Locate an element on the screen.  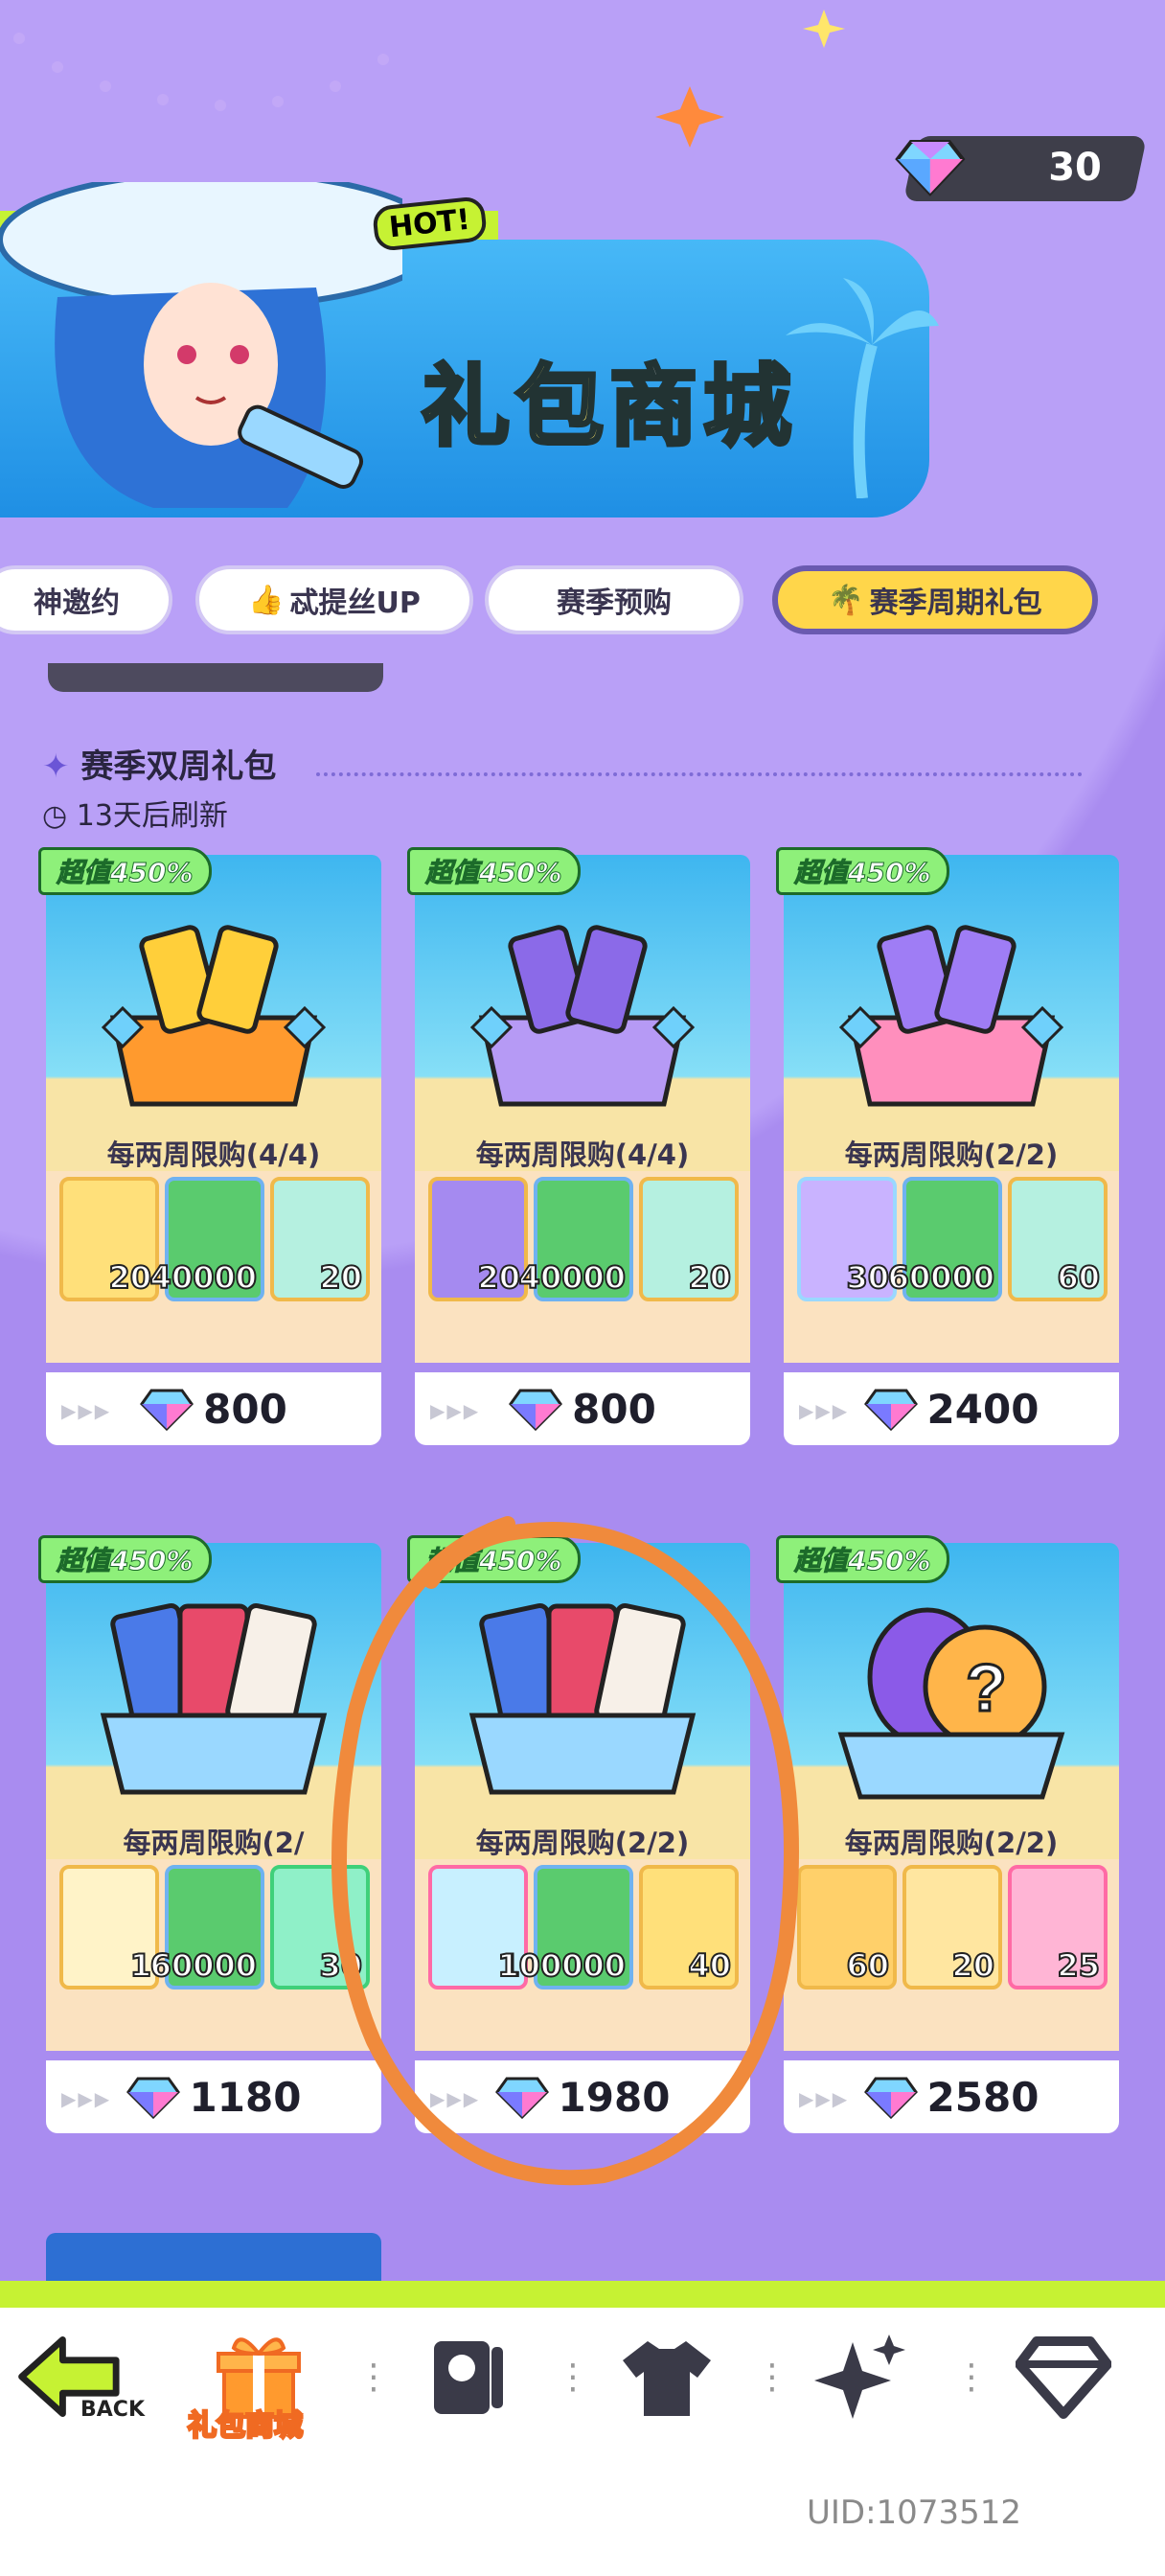
price-text: 2580 is located at coordinates (982, 2097).